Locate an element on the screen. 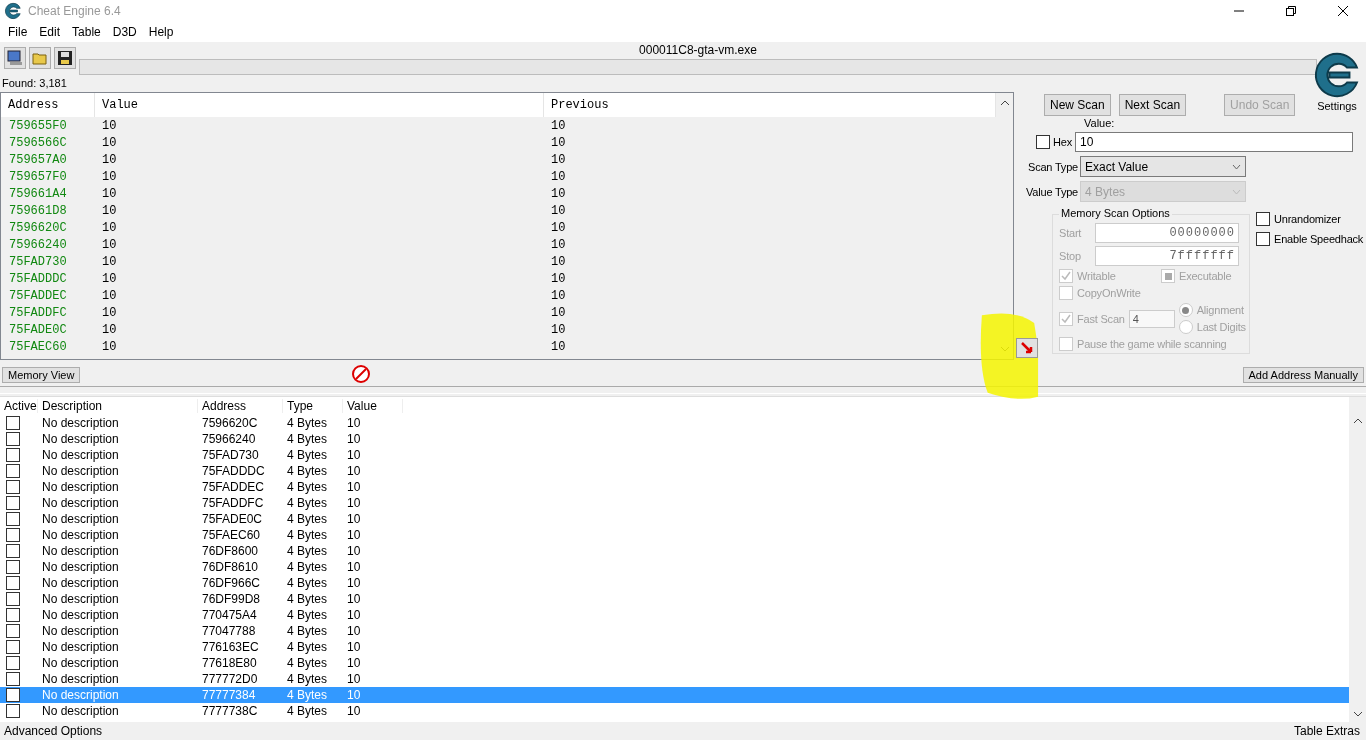  table-row: No description 75FADE0C 4 Bytes 10 is located at coordinates (674, 519).